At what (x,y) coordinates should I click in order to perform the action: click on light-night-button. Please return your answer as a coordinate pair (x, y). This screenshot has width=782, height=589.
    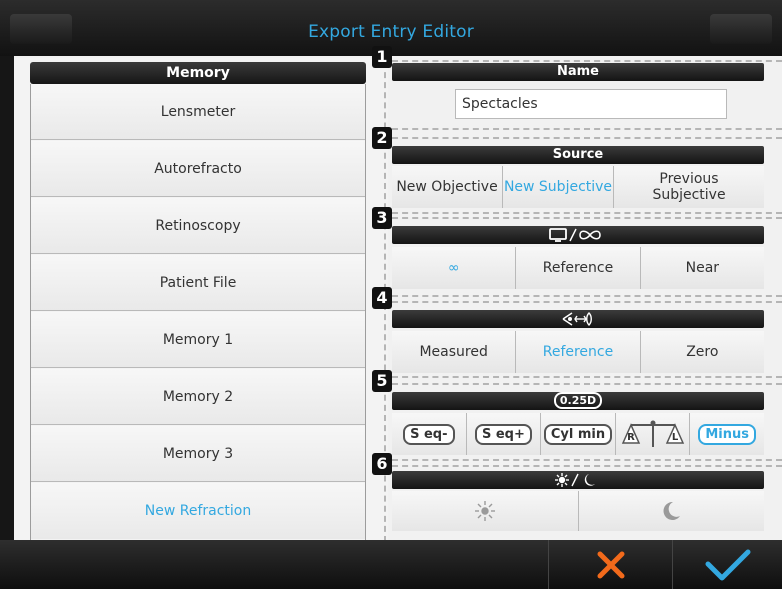
    Looking at the image, I should click on (671, 511).